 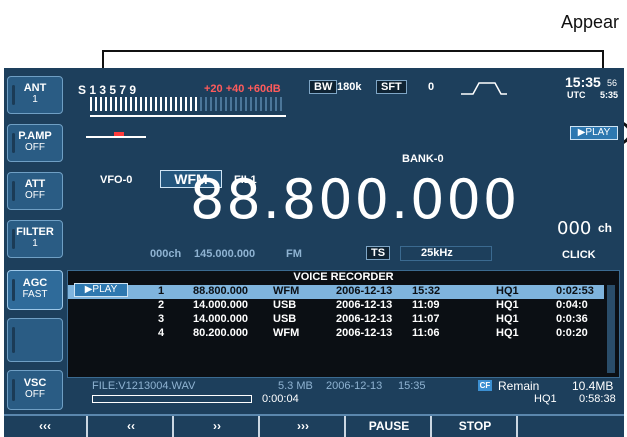 I want to click on main-frequency: 88.800.000, so click(x=355, y=199).